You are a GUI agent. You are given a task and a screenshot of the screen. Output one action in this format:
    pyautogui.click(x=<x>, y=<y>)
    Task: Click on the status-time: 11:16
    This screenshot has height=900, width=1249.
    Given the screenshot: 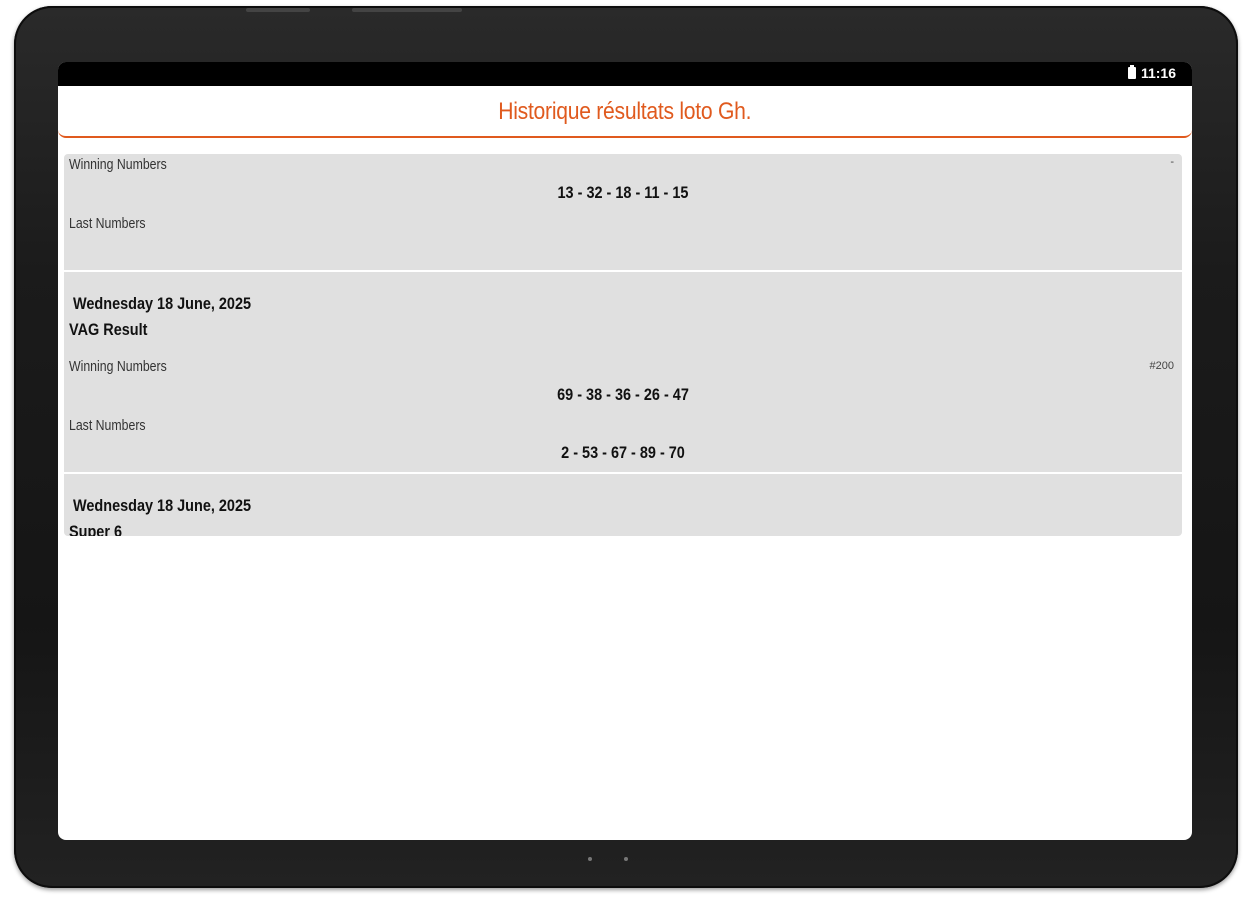 What is the action you would take?
    pyautogui.click(x=1158, y=73)
    